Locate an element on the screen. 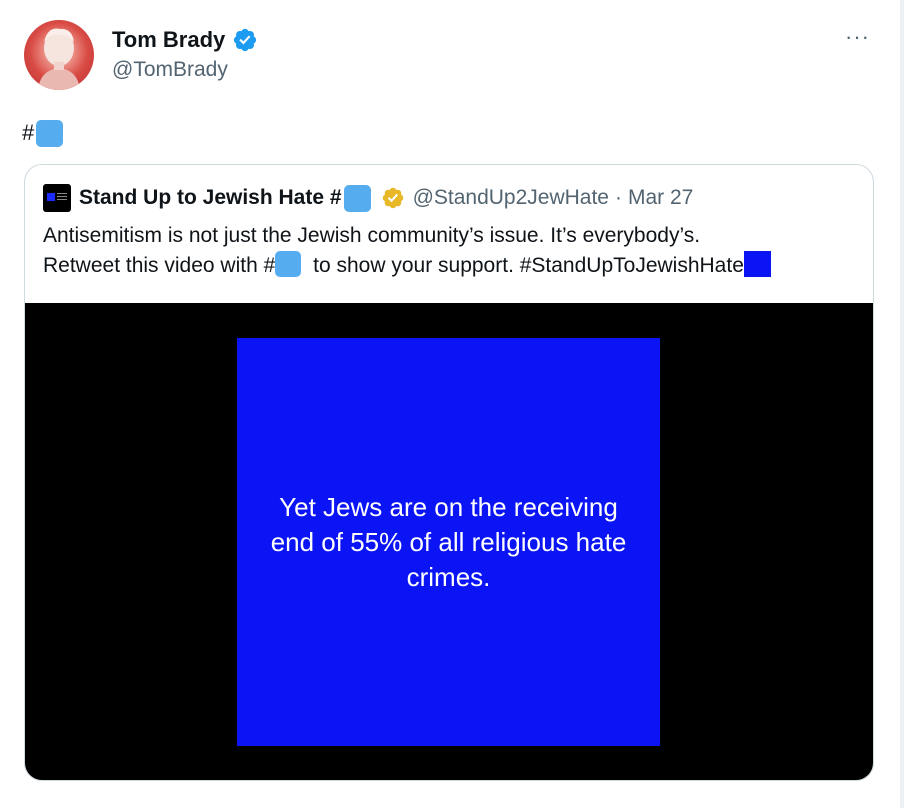 This screenshot has width=904, height=808. quoted-tweet-date: Mar 27 is located at coordinates (660, 198).